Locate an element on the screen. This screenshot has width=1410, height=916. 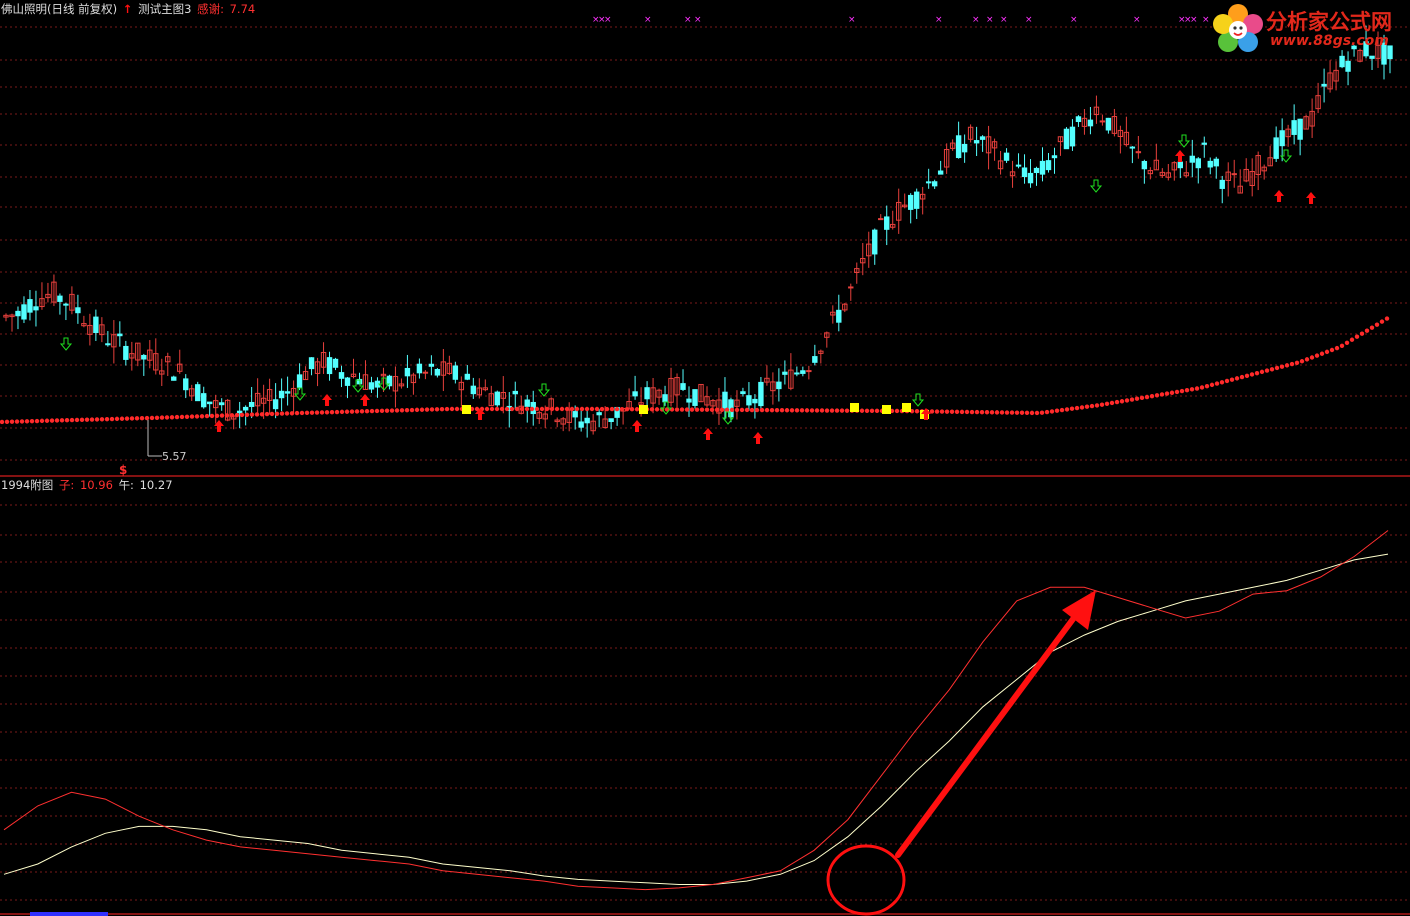
cross-marker-icon: × is located at coordinates (1137, 20).